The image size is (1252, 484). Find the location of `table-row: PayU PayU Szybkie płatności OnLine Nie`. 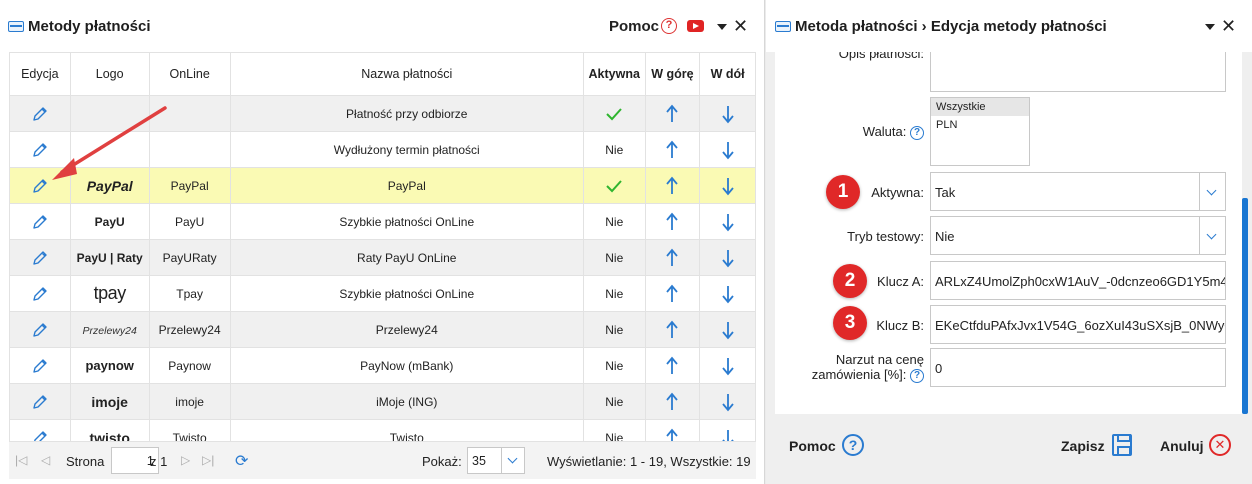

table-row: PayU PayU Szybkie płatności OnLine Nie is located at coordinates (382, 221).